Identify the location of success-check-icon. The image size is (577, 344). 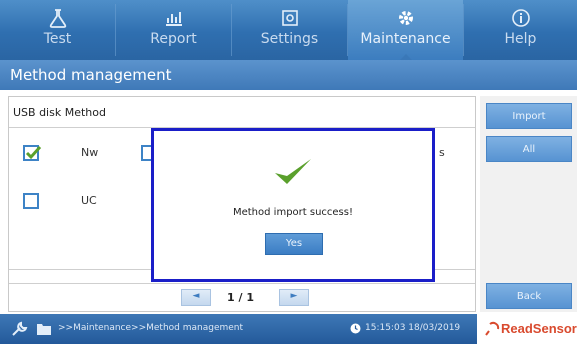
(293, 171).